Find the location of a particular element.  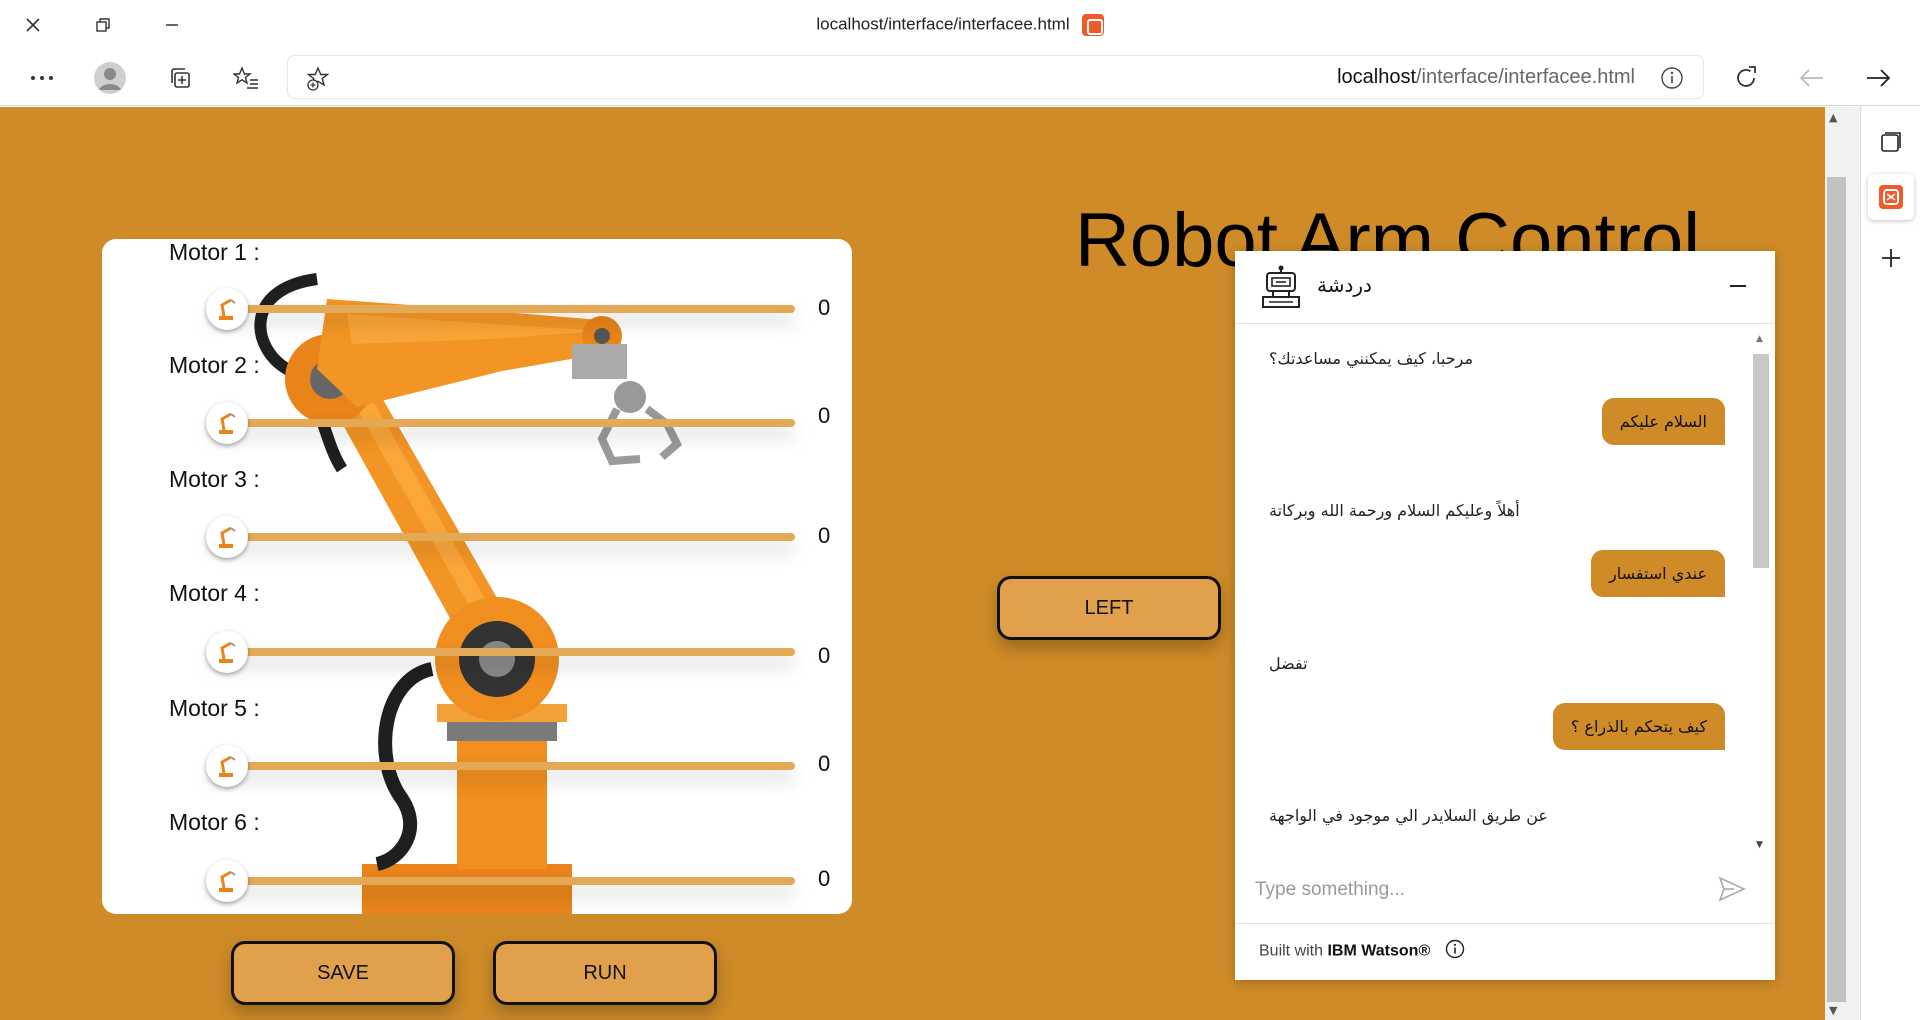

favorites-list-icon is located at coordinates (246, 78).